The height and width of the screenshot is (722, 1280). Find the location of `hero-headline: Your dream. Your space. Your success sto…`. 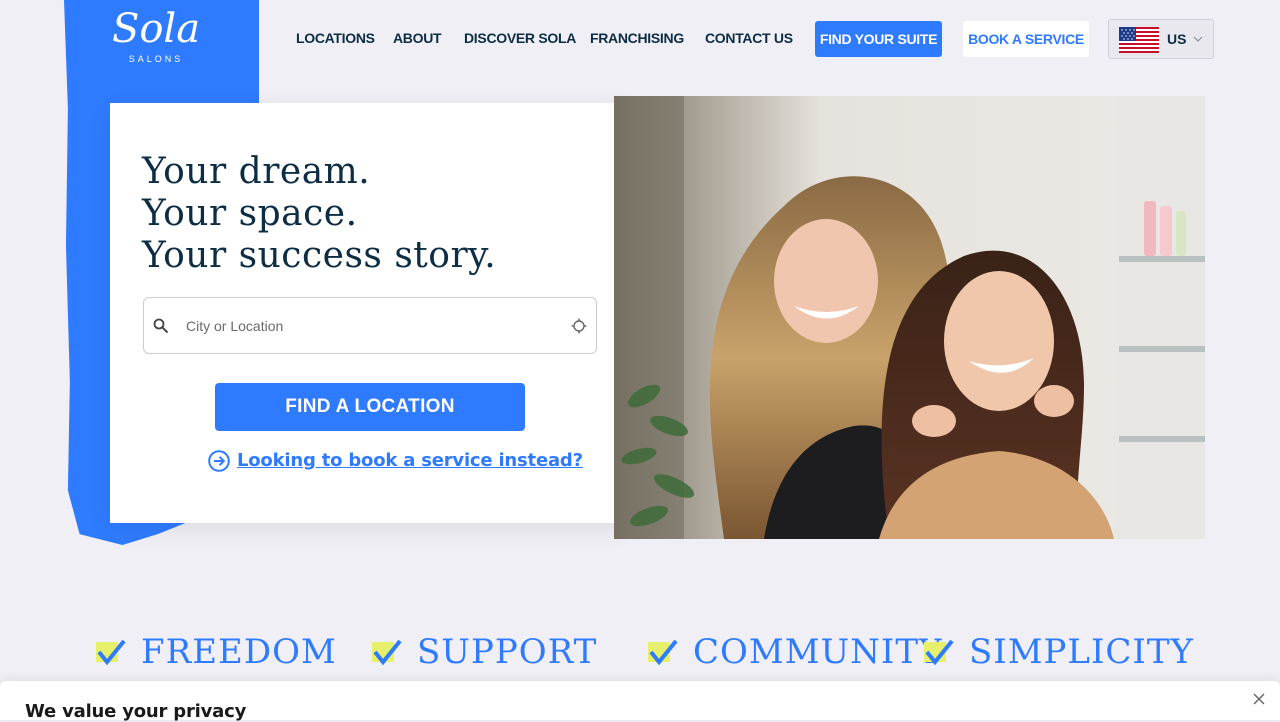

hero-headline: Your dream. Your space. Your success sto… is located at coordinates (319, 214).